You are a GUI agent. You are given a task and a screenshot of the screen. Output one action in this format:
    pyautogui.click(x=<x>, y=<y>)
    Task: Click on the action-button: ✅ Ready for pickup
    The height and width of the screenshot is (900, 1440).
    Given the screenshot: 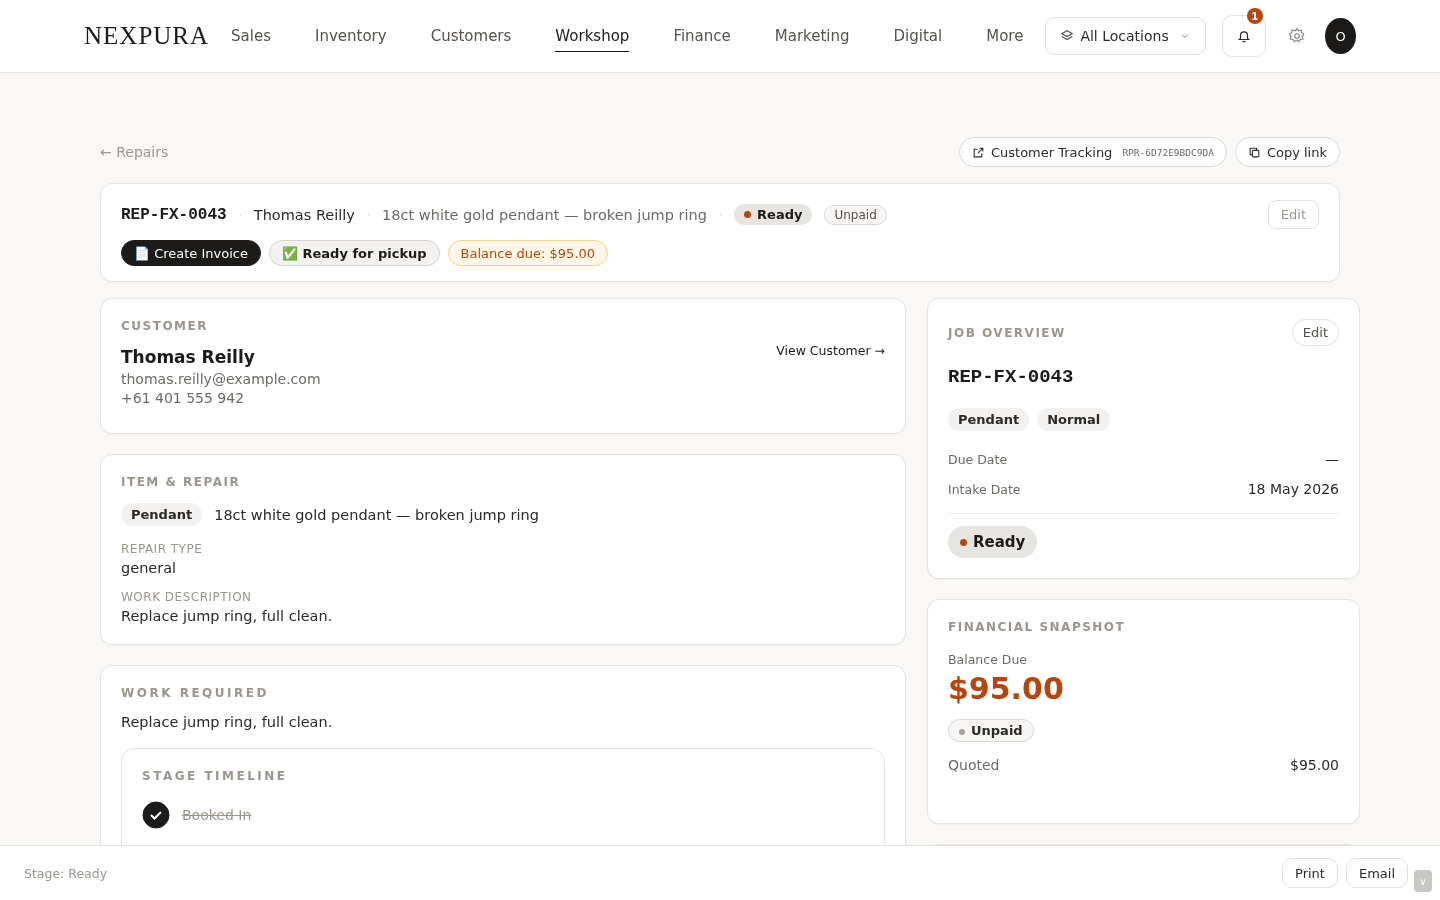 What is the action you would take?
    pyautogui.click(x=354, y=253)
    